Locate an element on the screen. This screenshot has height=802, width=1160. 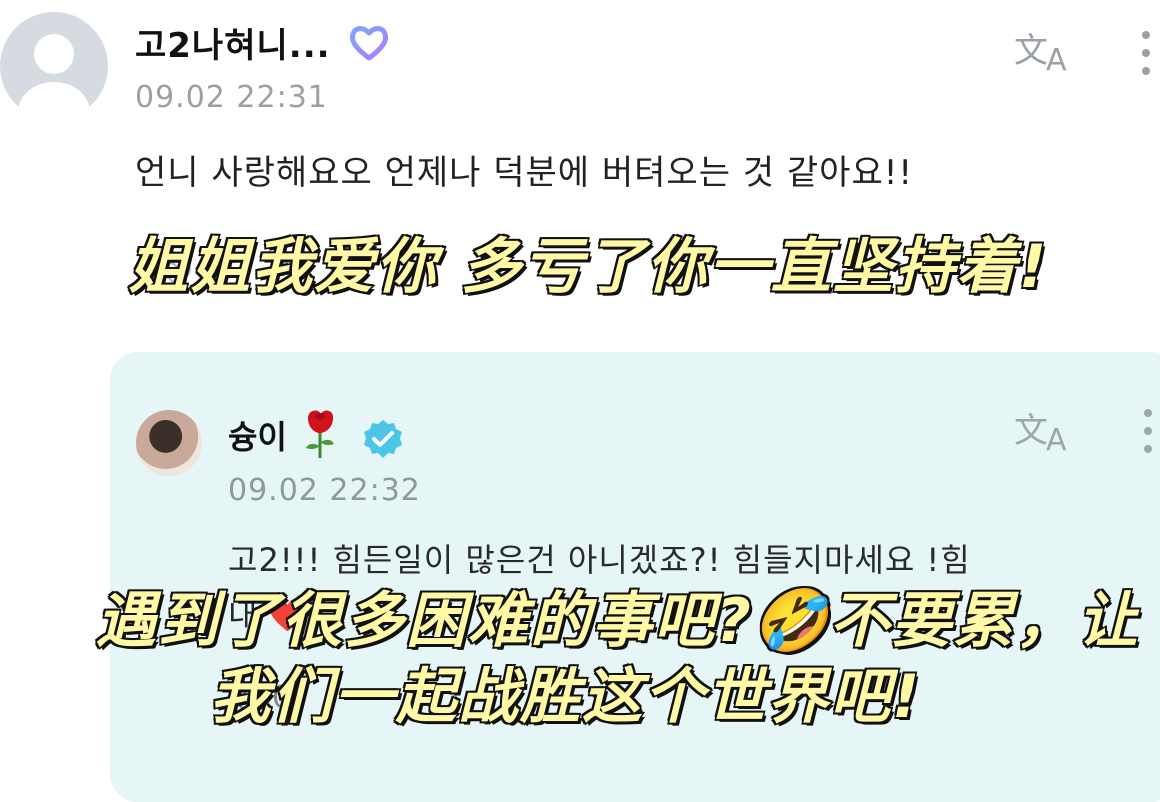
verified-check-icon is located at coordinates (383, 439).